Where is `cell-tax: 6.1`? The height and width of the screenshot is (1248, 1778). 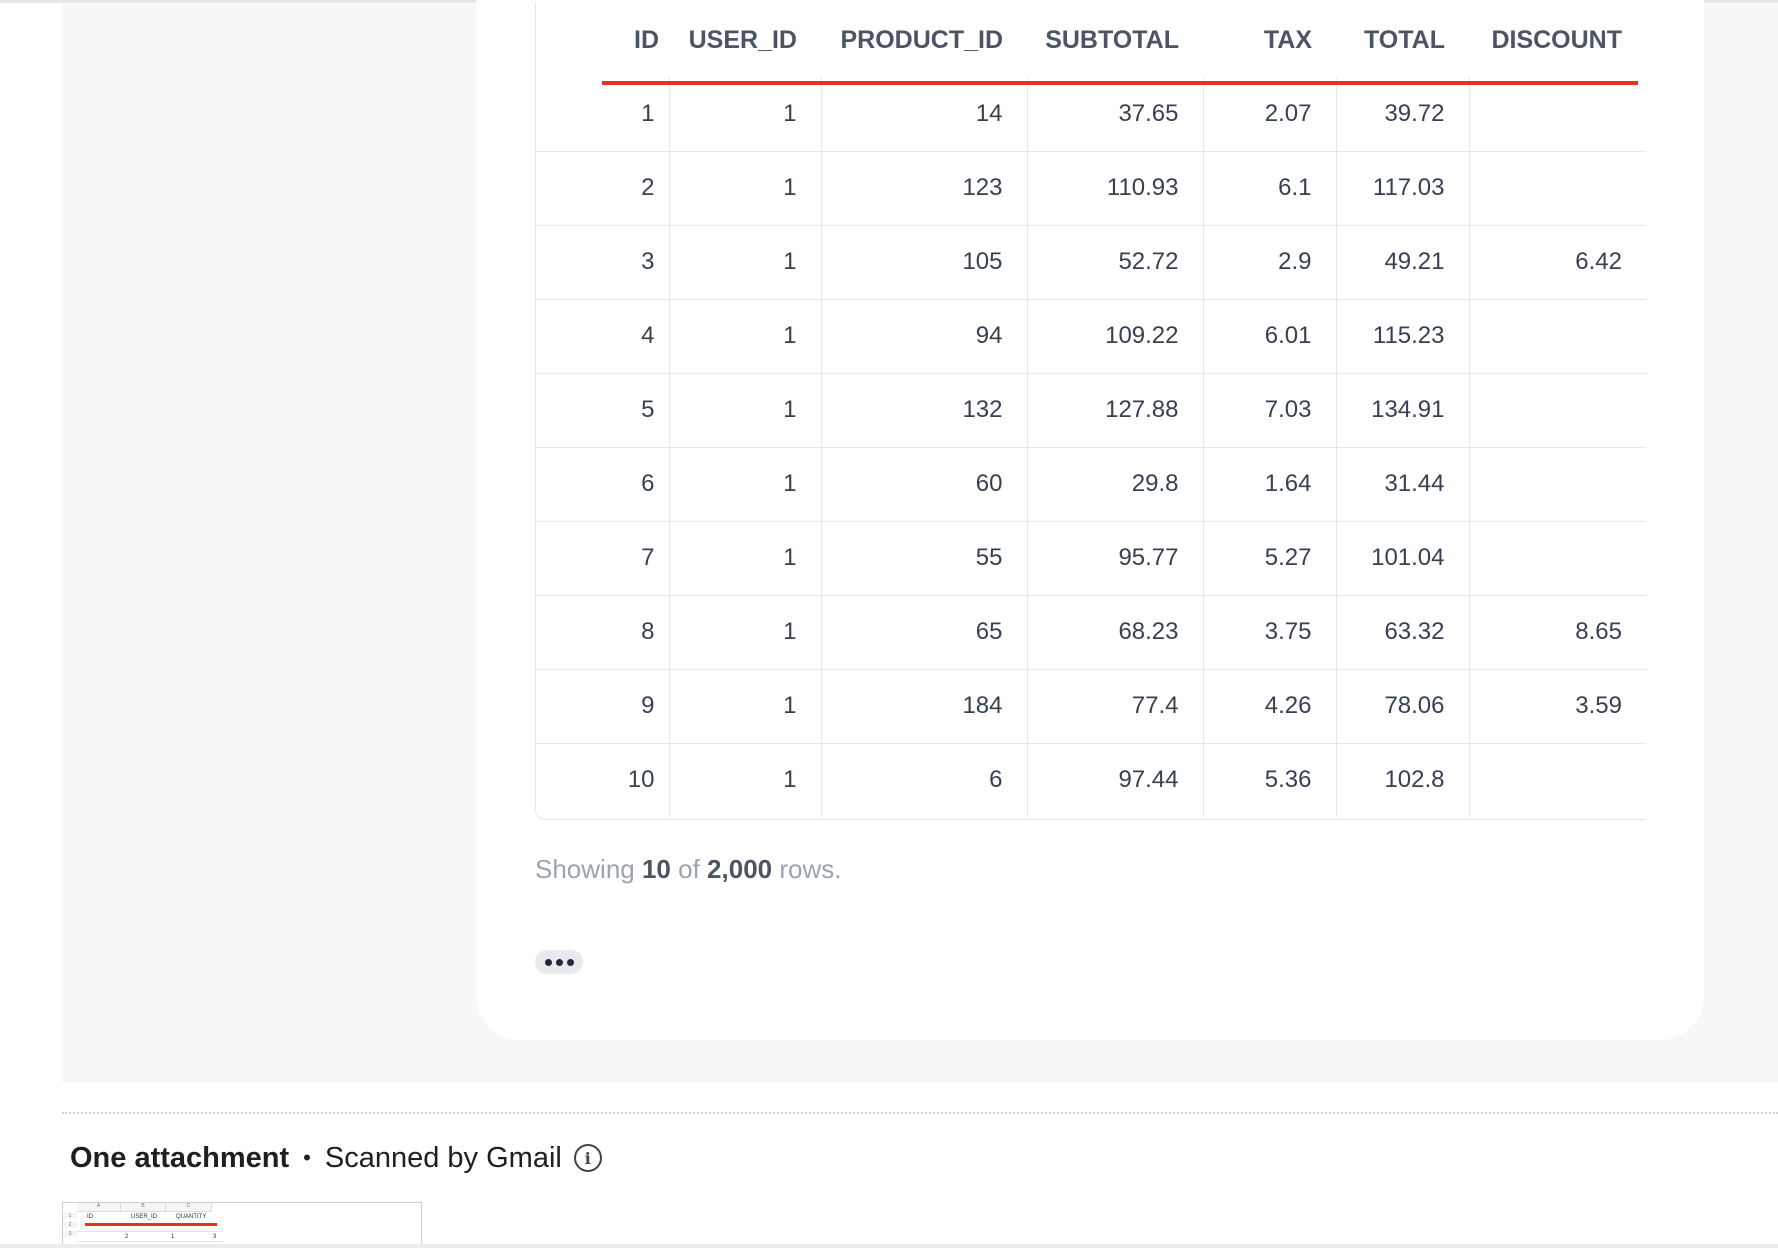
cell-tax: 6.1 is located at coordinates (1269, 187).